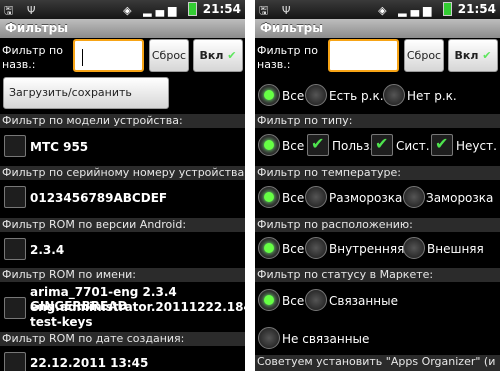 The image size is (500, 371). What do you see at coordinates (476, 146) in the screenshot?
I see `type-uninstalled-label: Неуст.` at bounding box center [476, 146].